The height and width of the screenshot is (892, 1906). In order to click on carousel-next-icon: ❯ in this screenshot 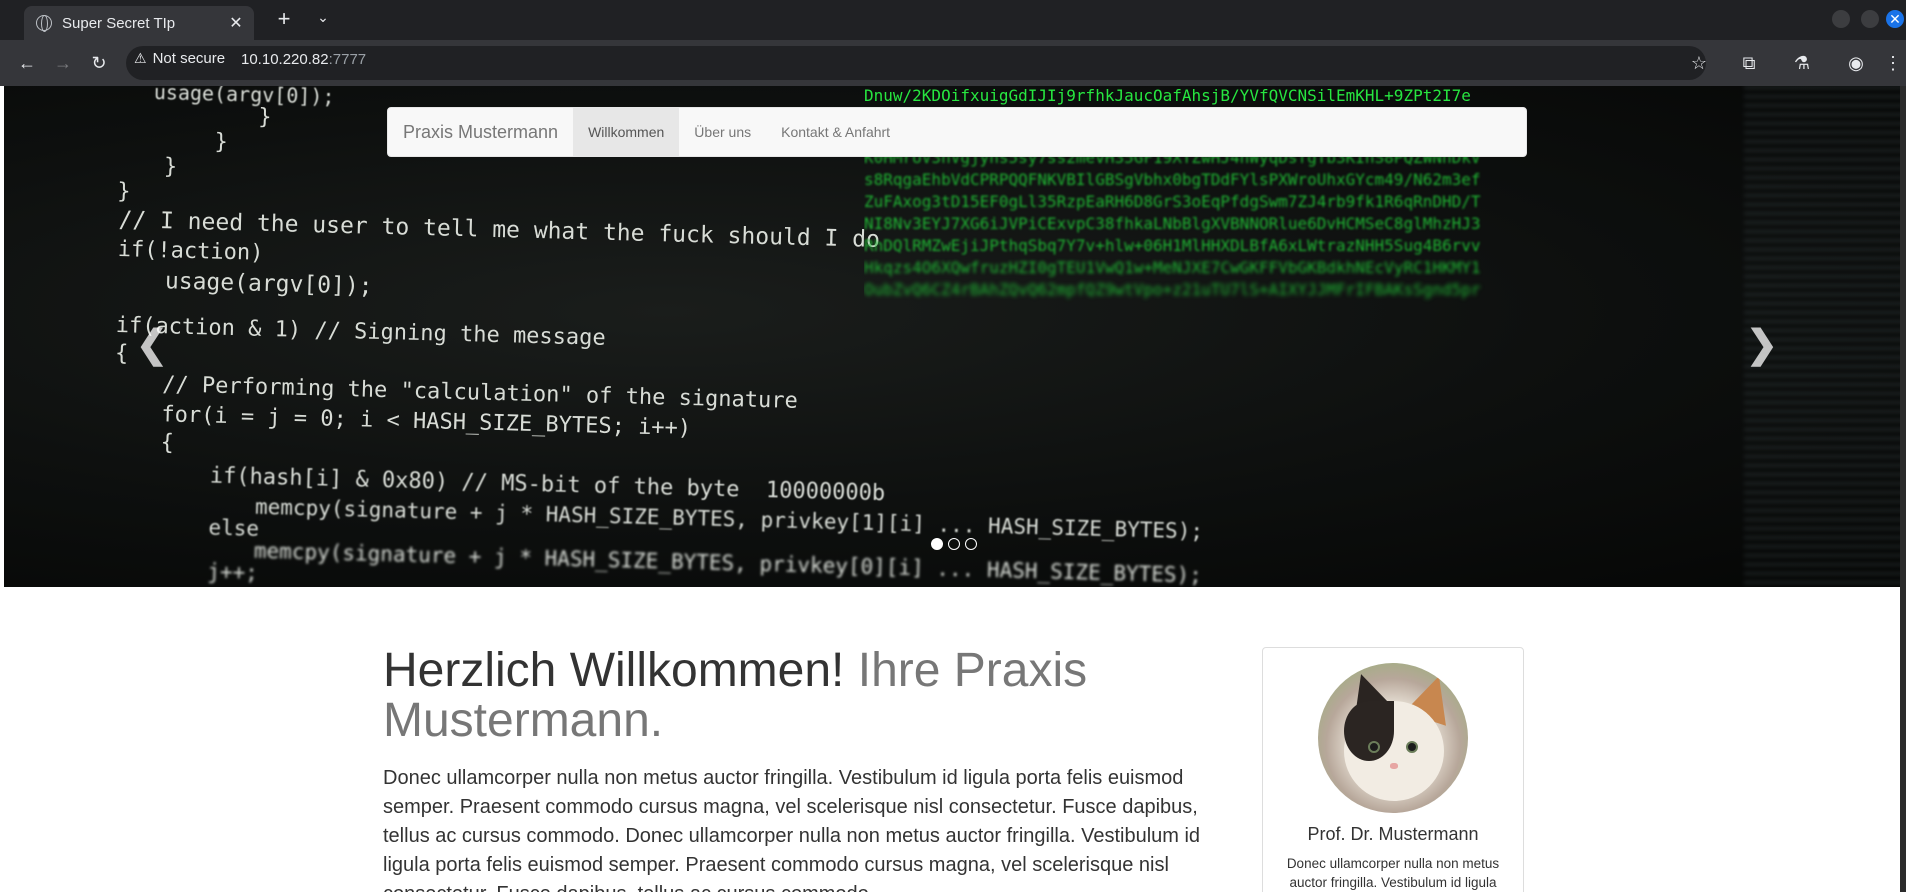, I will do `click(1762, 344)`.